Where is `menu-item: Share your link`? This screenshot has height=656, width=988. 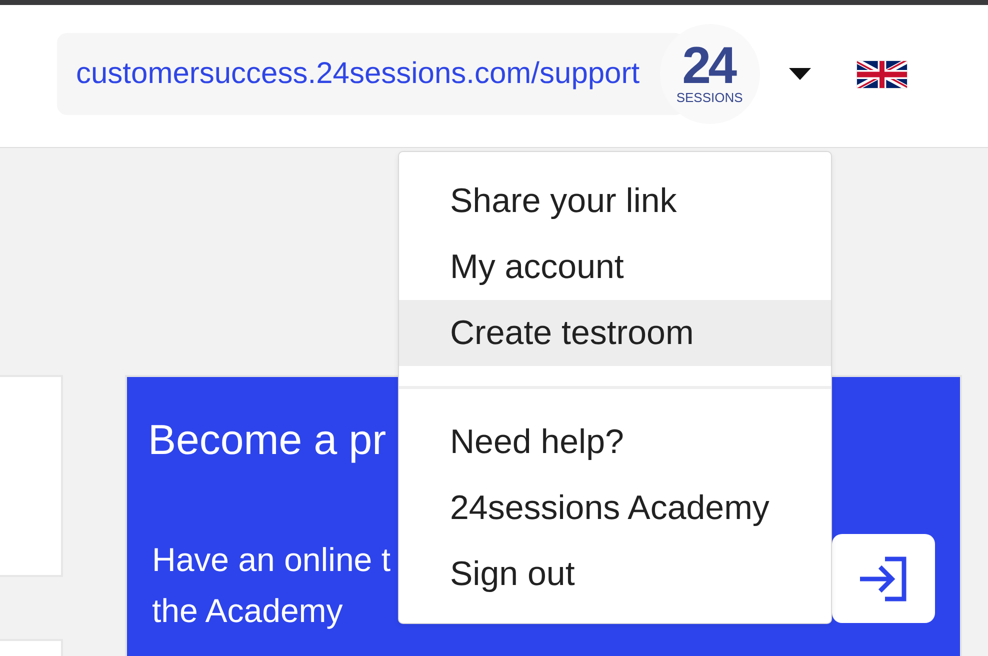 menu-item: Share your link is located at coordinates (615, 201).